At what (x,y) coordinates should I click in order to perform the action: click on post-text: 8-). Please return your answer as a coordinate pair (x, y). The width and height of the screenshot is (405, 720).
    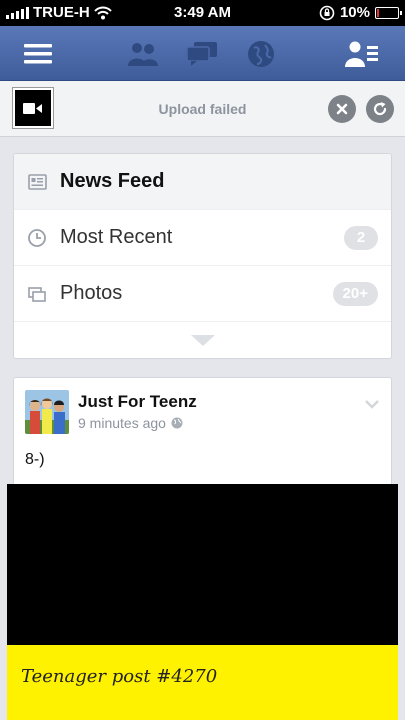
    Looking at the image, I should click on (35, 459).